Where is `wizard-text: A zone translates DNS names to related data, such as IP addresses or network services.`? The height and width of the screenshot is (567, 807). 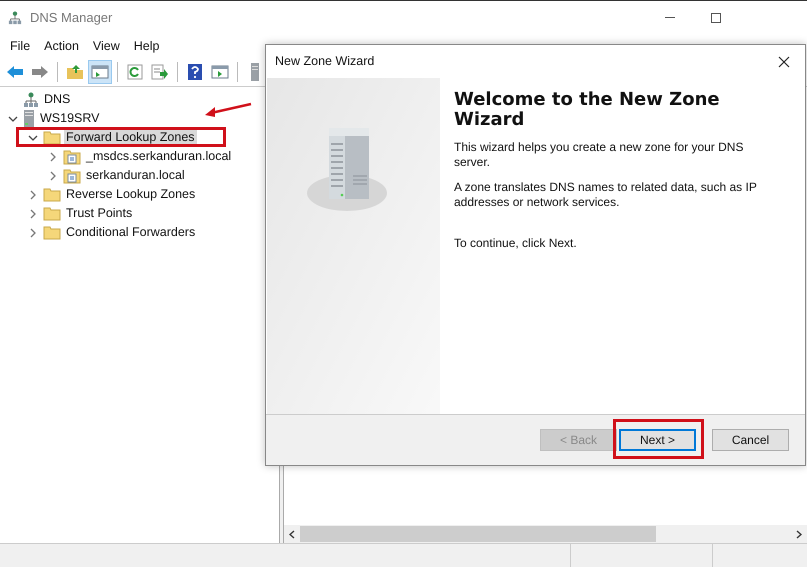
wizard-text: A zone translates DNS names to related data, such as IP addresses or network services. is located at coordinates (606, 195).